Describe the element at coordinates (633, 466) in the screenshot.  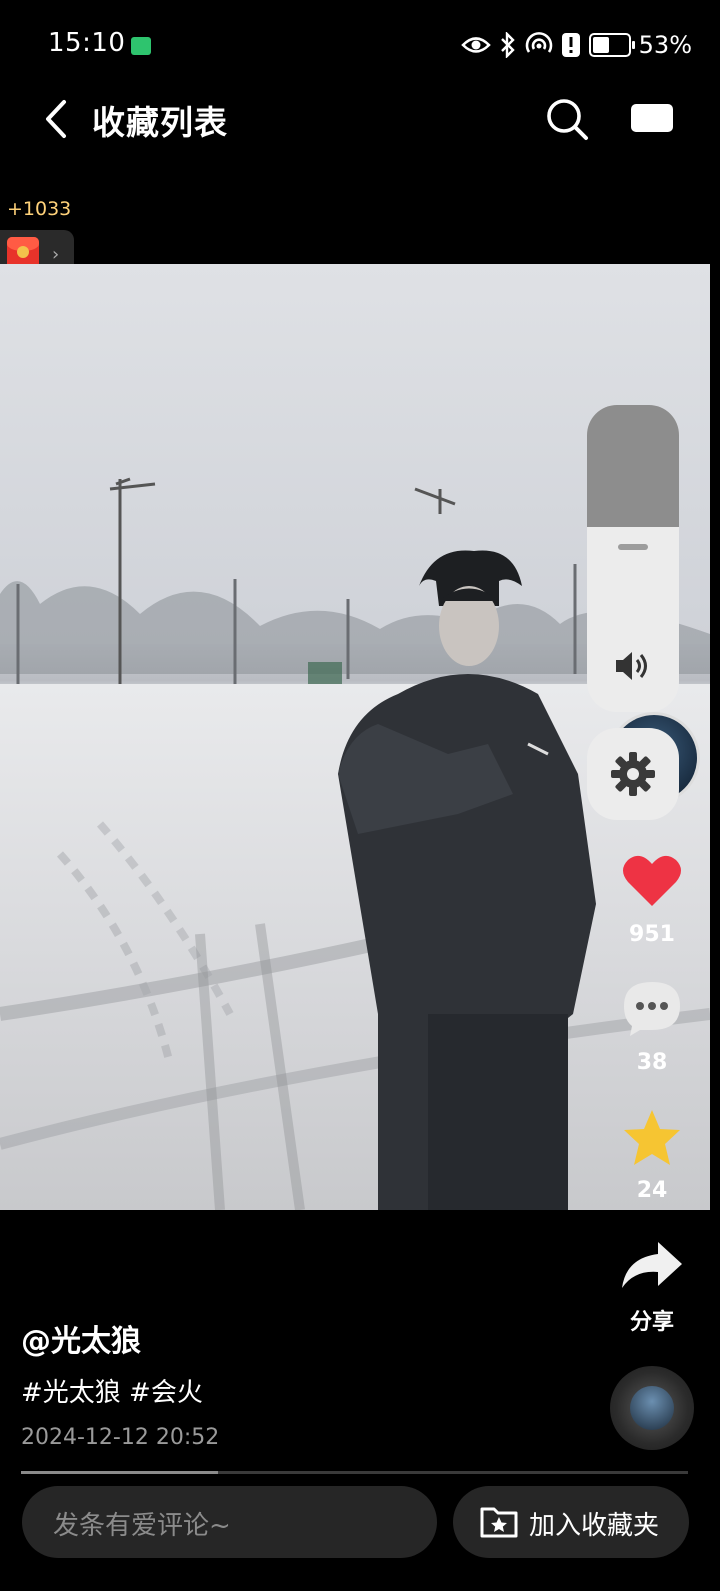
I see `volume-empty-region` at that location.